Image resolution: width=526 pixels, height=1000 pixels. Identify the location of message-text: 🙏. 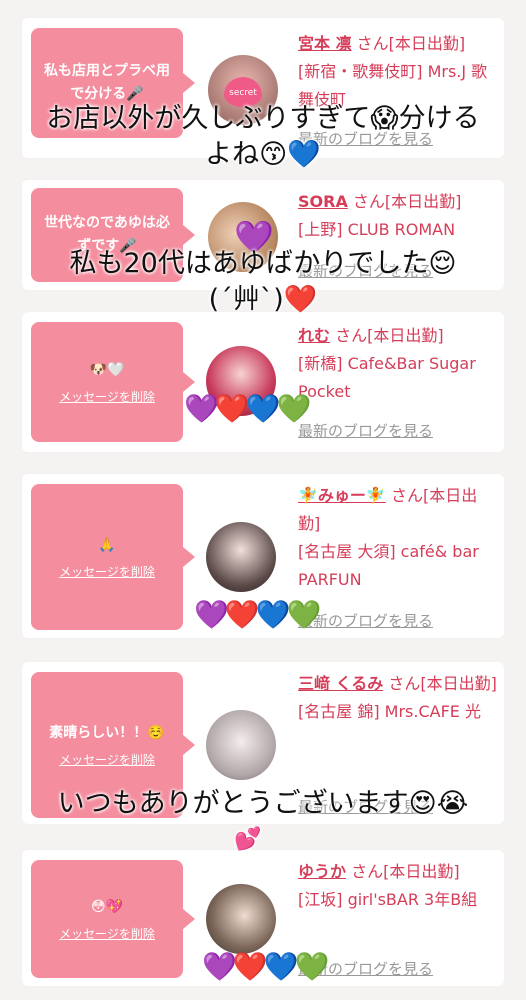
(107, 545).